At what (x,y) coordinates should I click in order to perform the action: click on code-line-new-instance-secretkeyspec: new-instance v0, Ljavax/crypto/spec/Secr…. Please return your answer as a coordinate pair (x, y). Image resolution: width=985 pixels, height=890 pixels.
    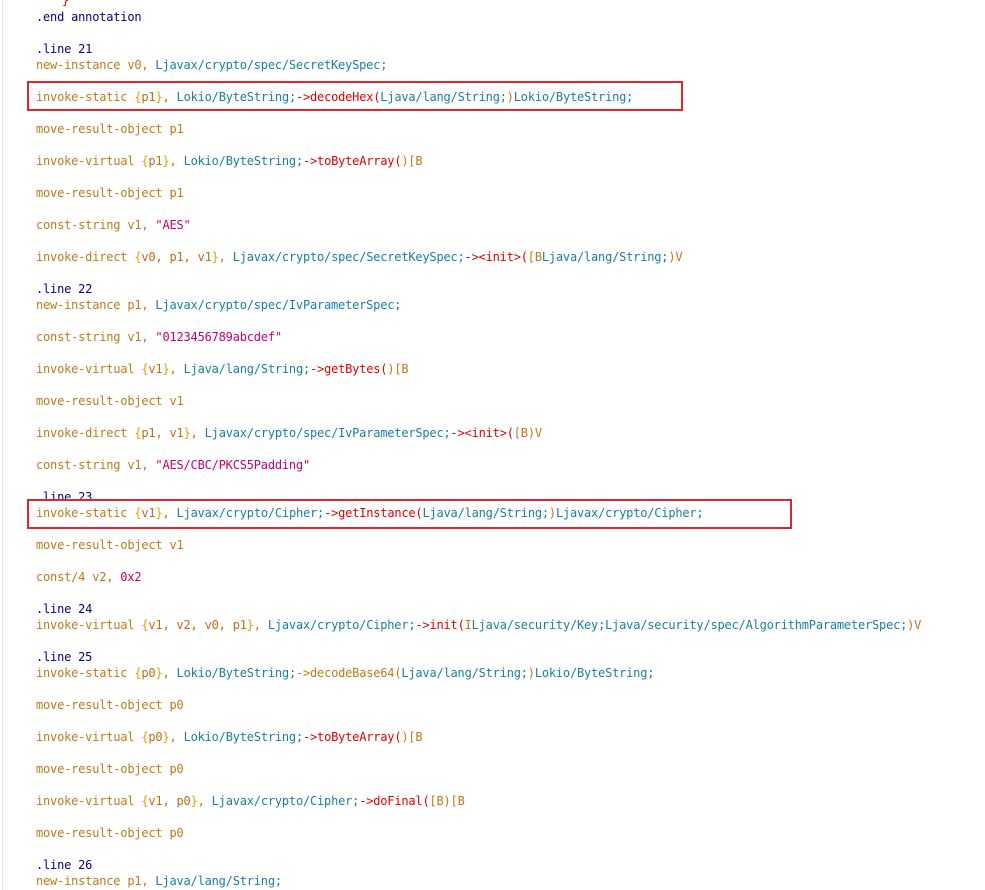
    Looking at the image, I should click on (212, 65).